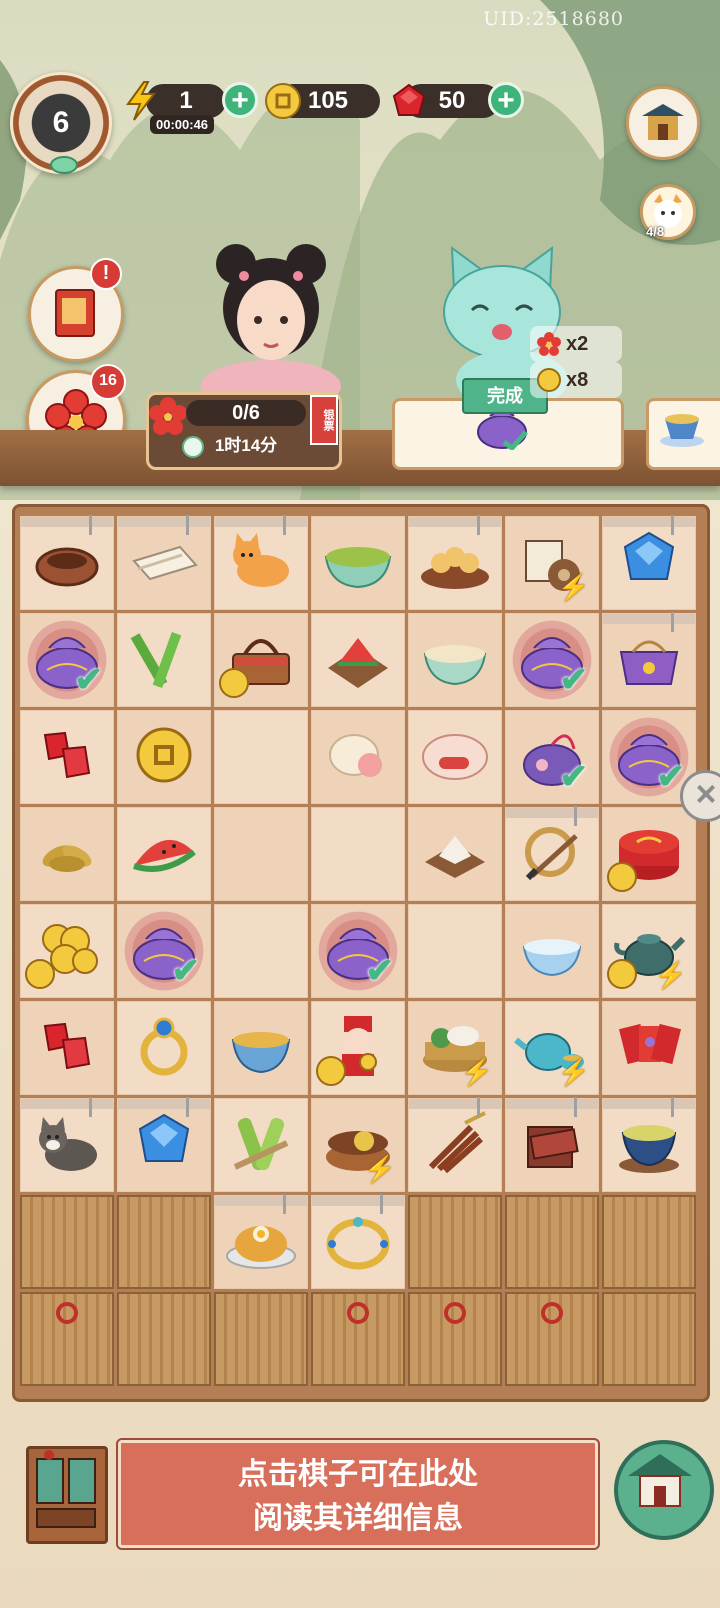 The width and height of the screenshot is (720, 1608). What do you see at coordinates (168, 416) in the screenshot?
I see `plum-flower-icon` at bounding box center [168, 416].